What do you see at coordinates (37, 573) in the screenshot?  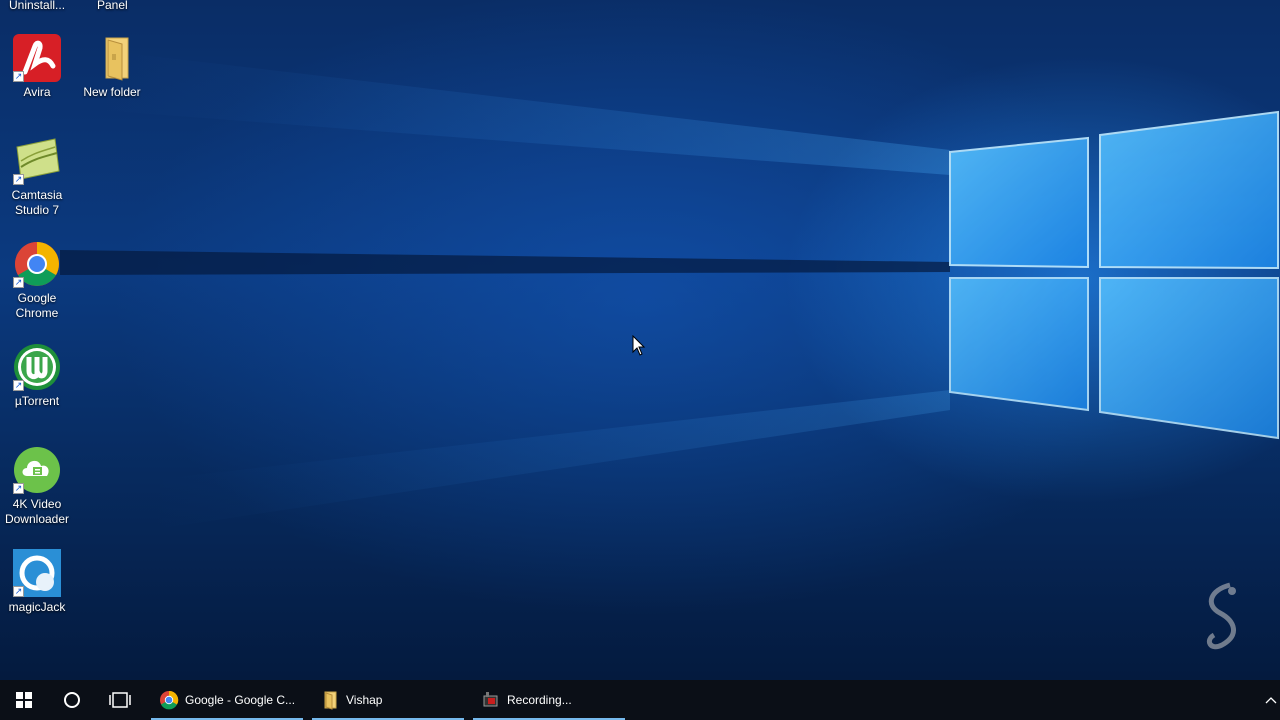 I see `magicjack-icon: ↗` at bounding box center [37, 573].